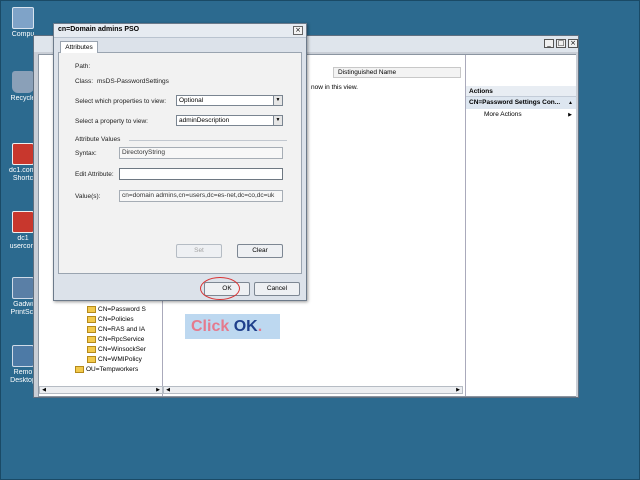 The width and height of the screenshot is (640, 480). What do you see at coordinates (232, 326) in the screenshot?
I see `instruction-callout: Click OK.` at bounding box center [232, 326].